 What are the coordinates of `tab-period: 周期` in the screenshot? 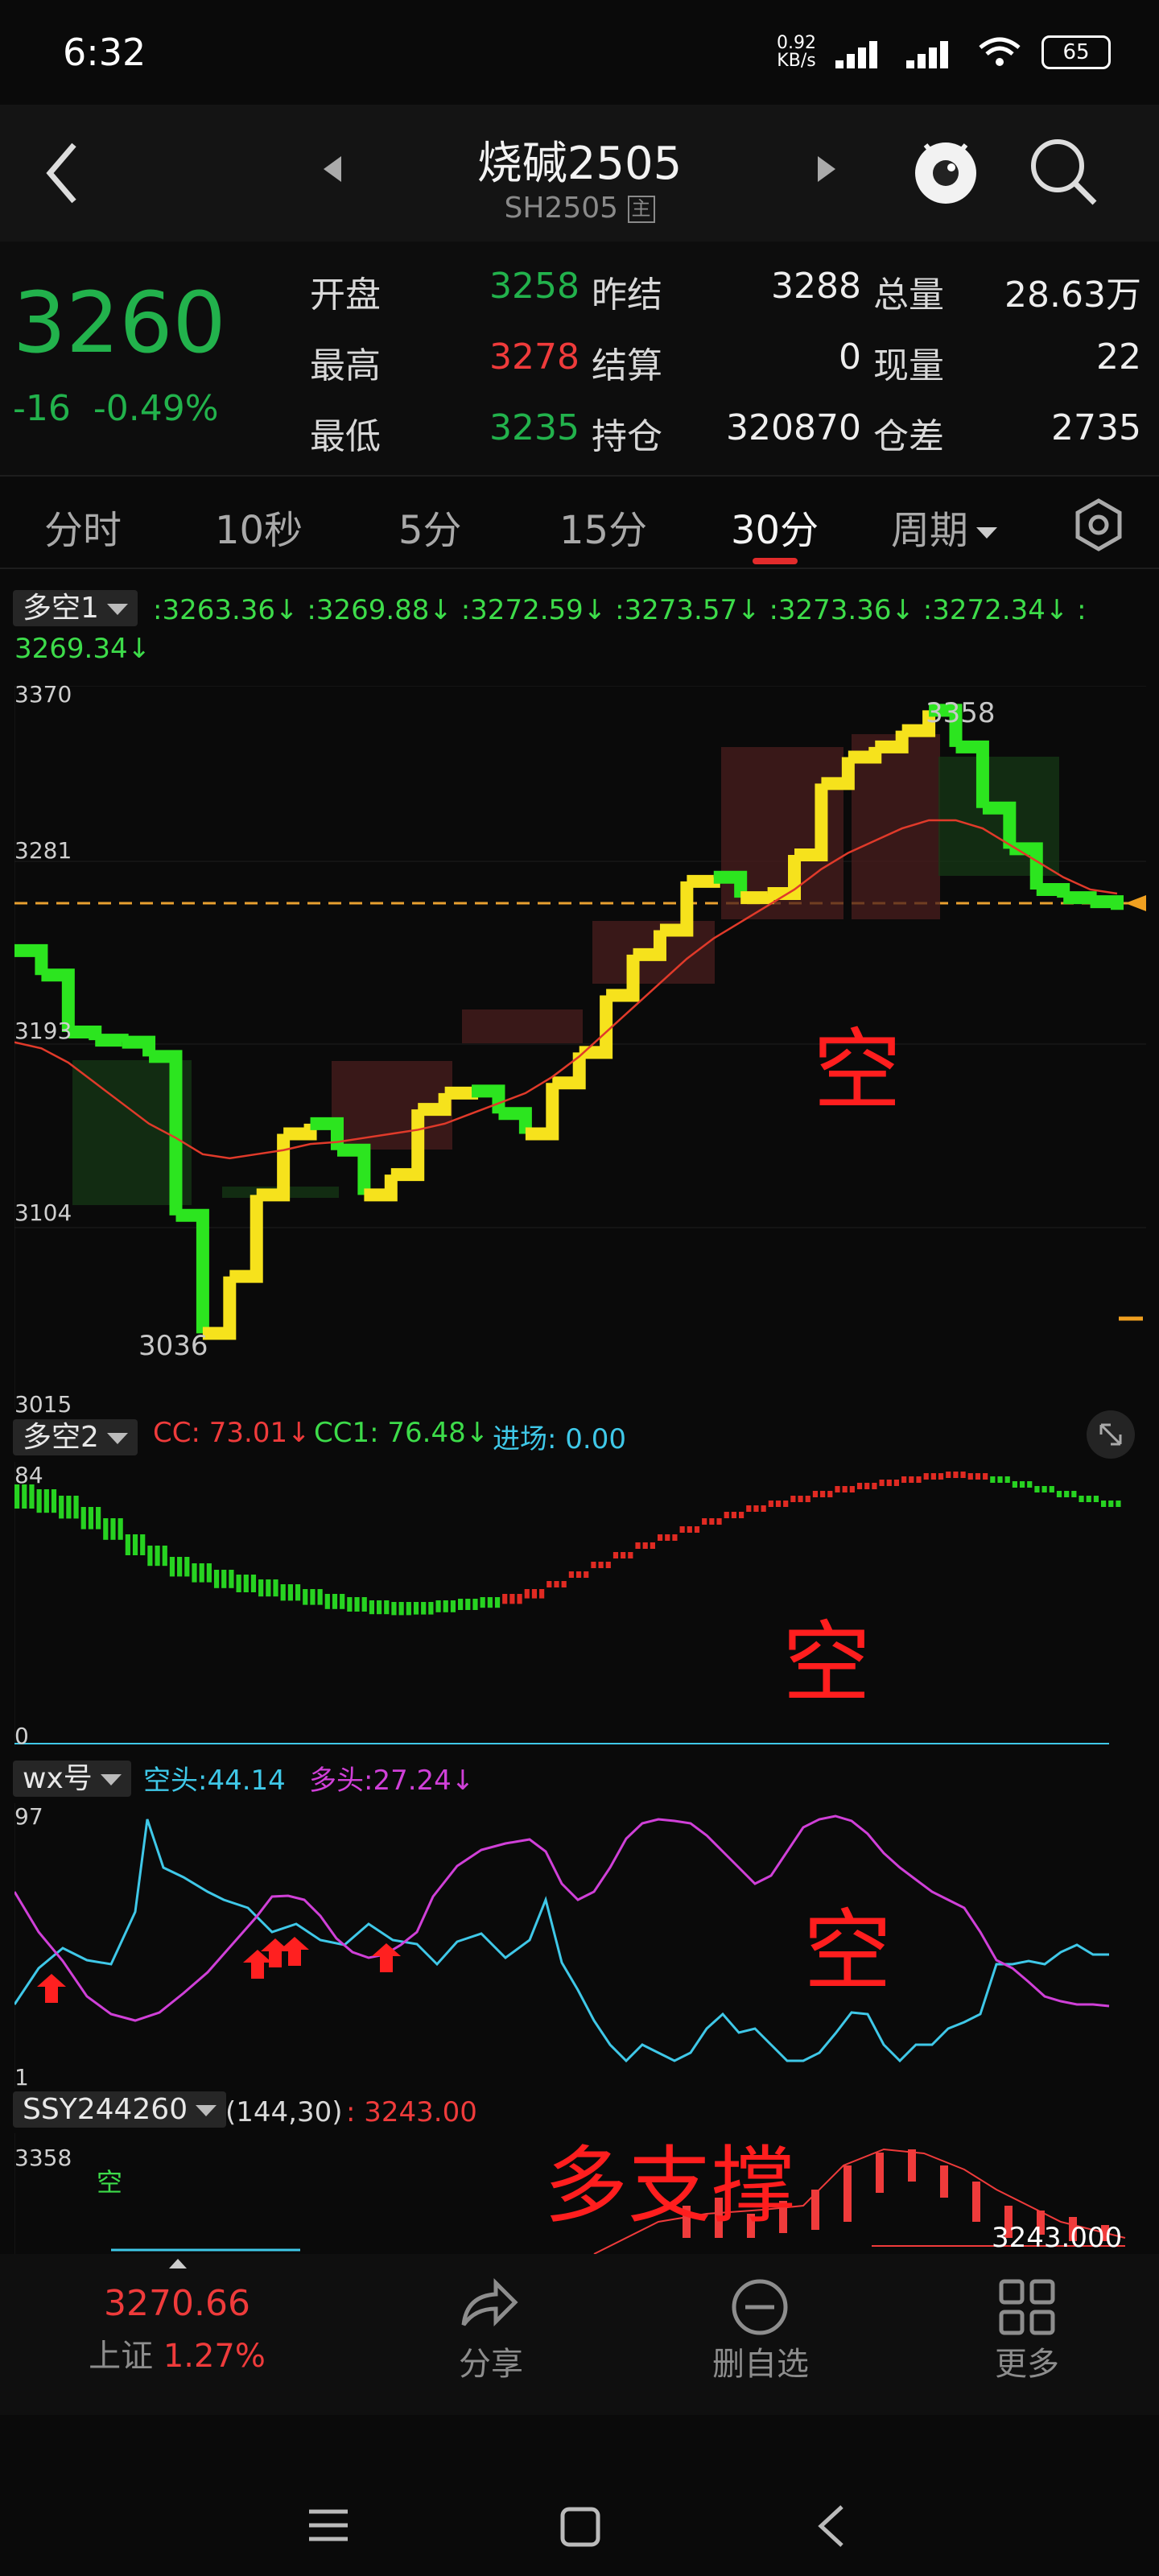 It's located at (944, 526).